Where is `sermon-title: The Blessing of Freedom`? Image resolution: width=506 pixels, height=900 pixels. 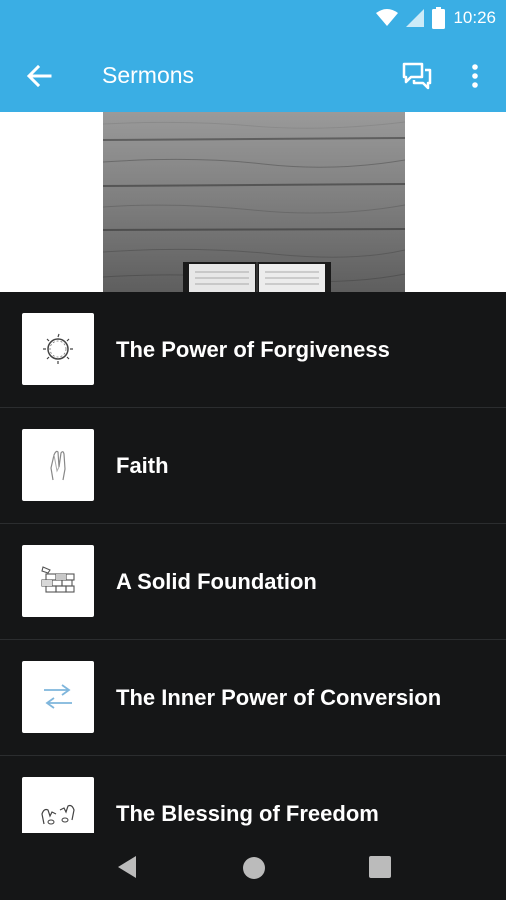 sermon-title: The Blessing of Freedom is located at coordinates (247, 813).